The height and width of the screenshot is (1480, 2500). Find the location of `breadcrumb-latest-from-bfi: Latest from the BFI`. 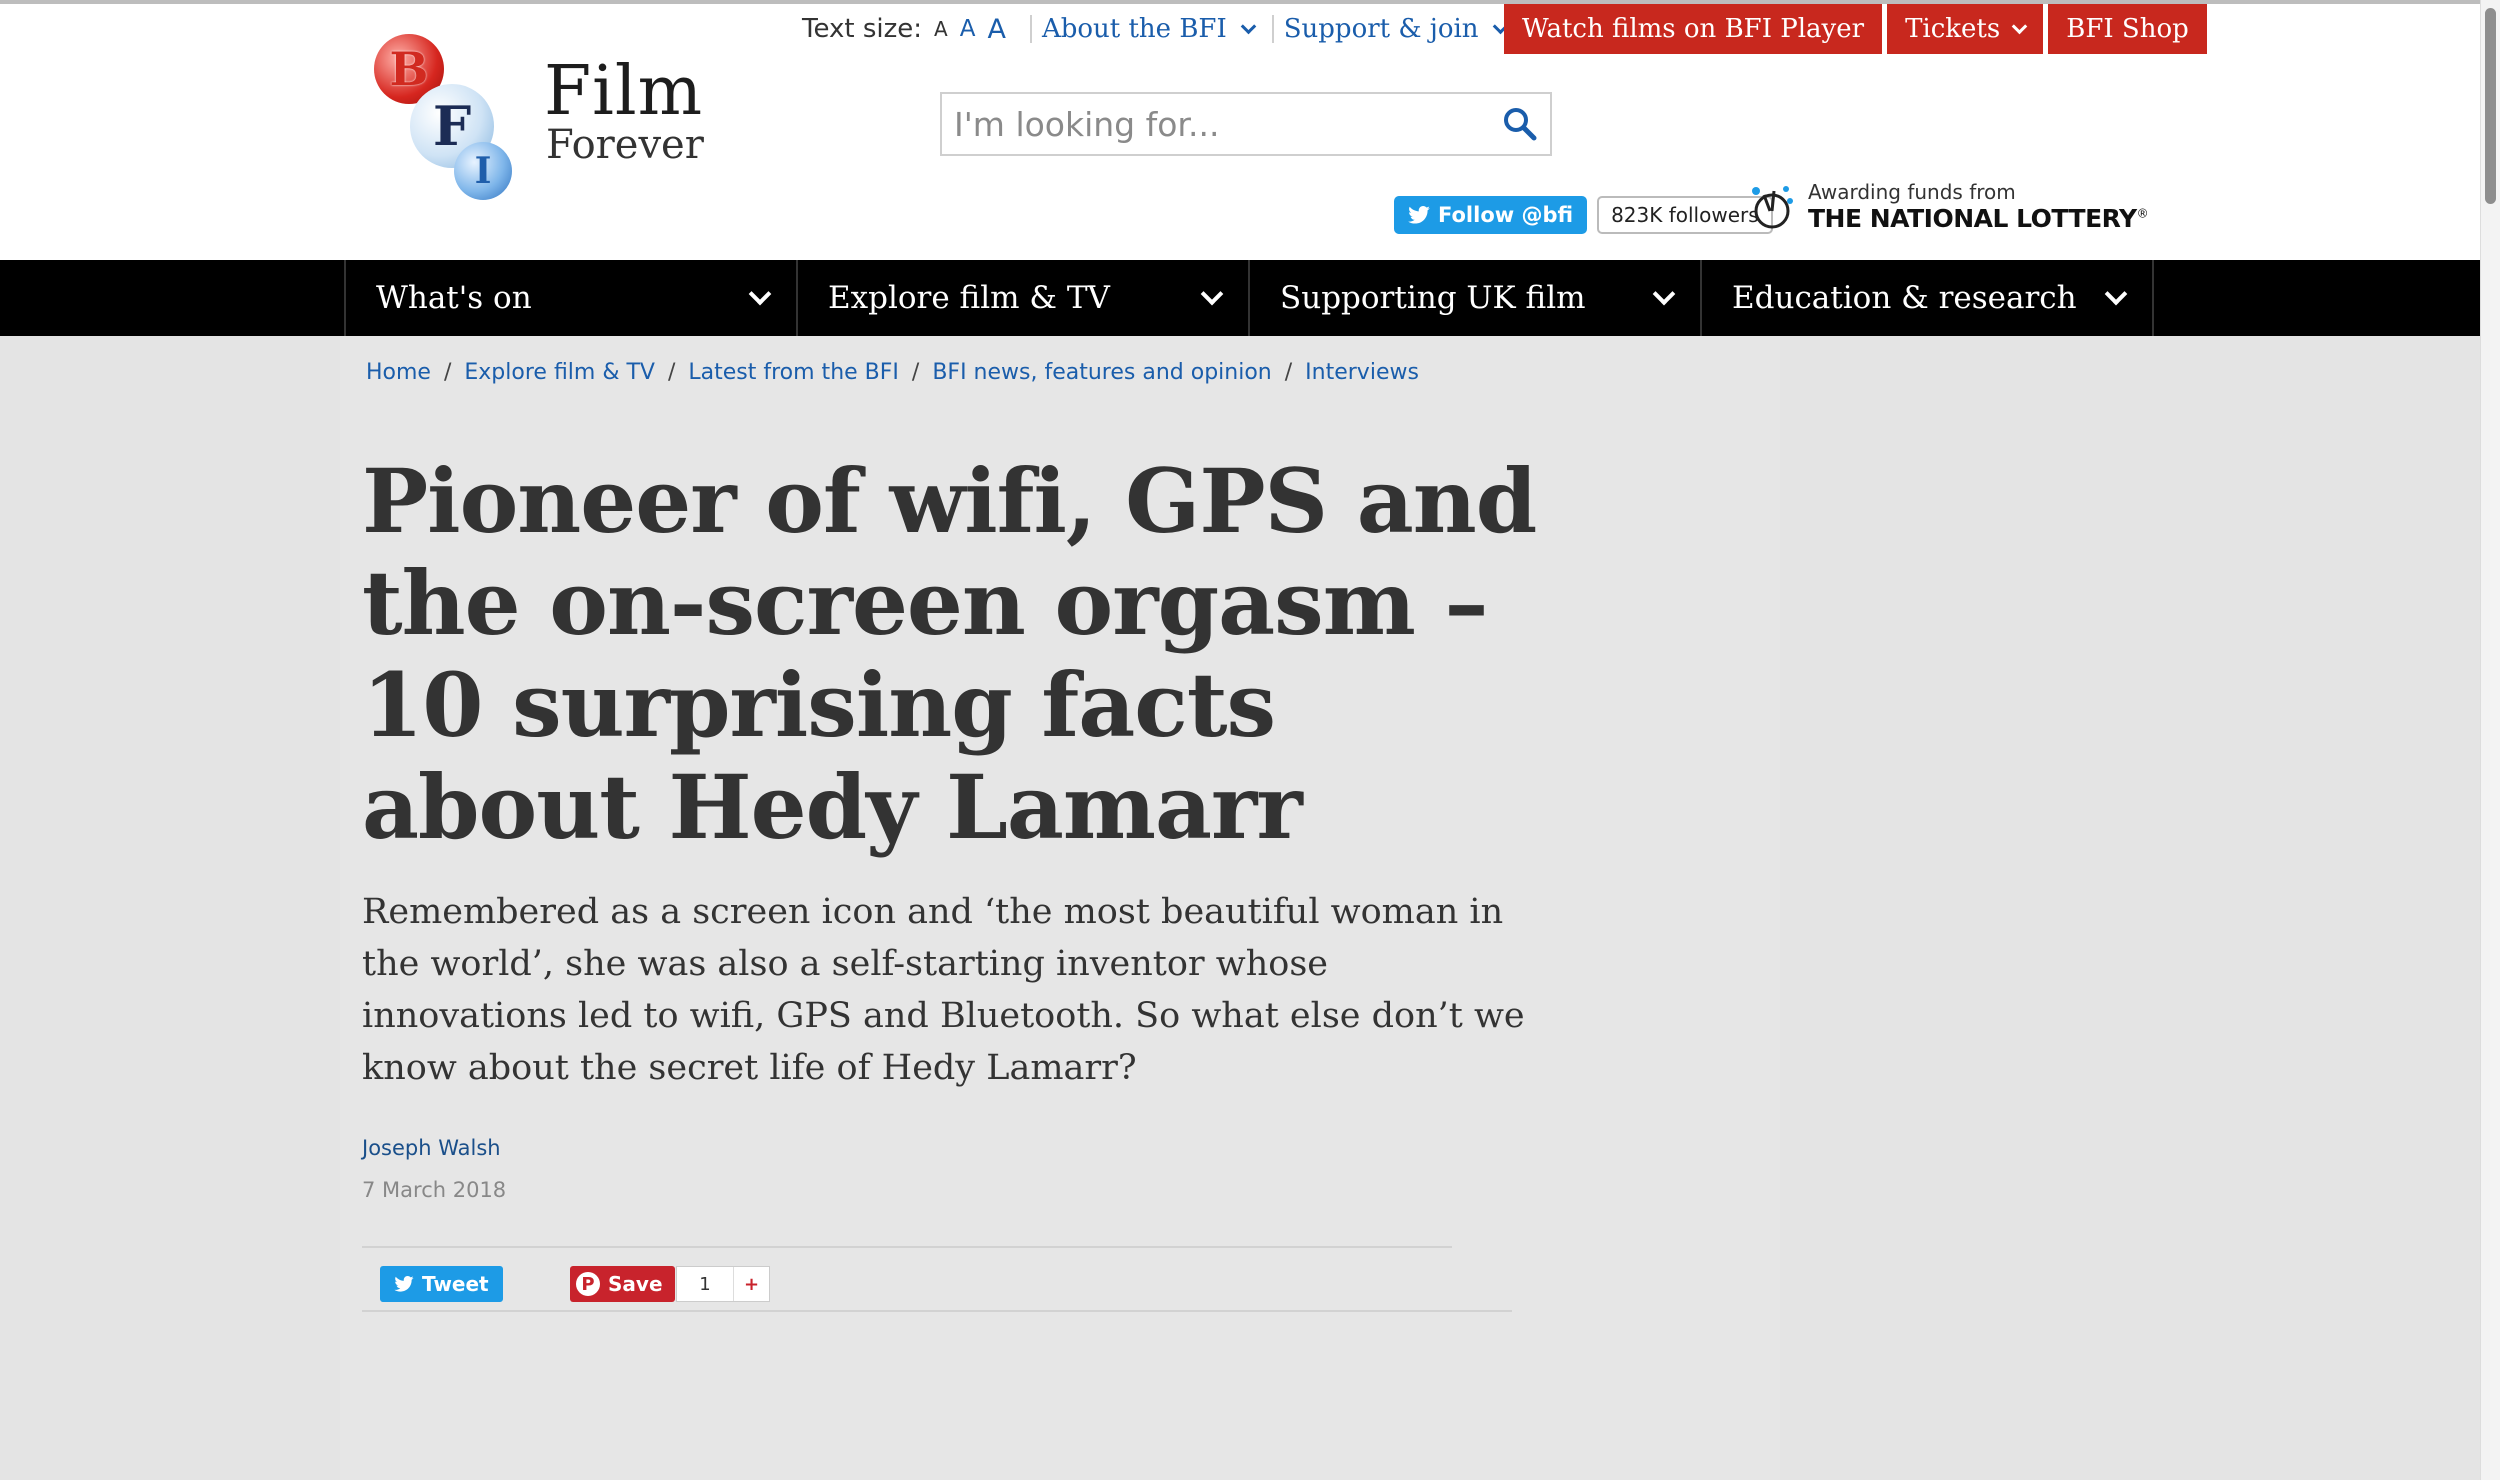

breadcrumb-latest-from-bfi: Latest from the BFI is located at coordinates (793, 372).